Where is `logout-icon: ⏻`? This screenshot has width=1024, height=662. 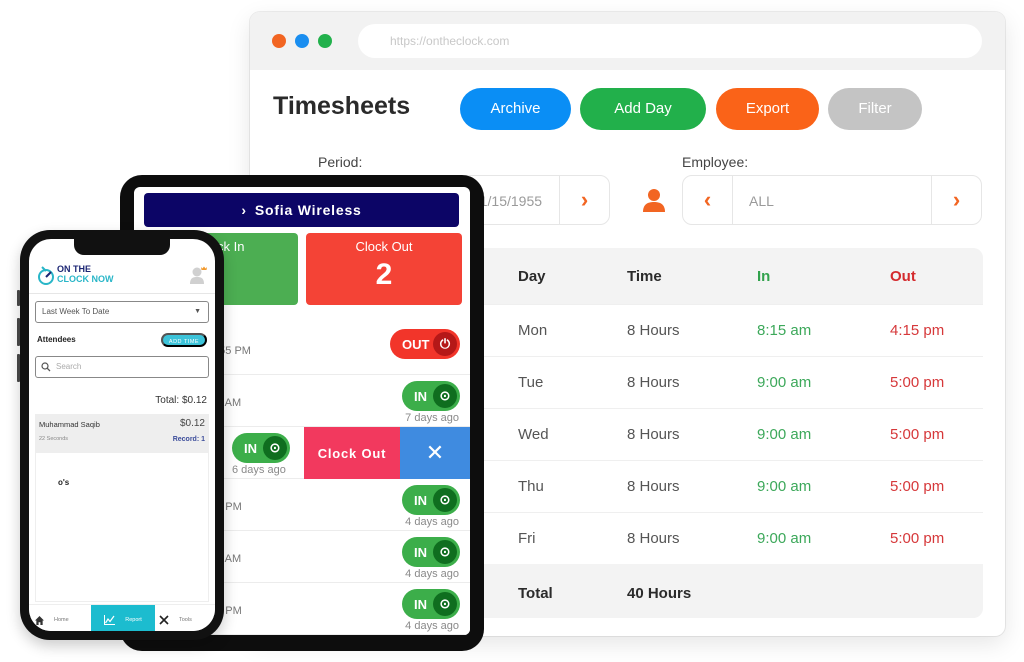 logout-icon: ⏻ is located at coordinates (445, 344).